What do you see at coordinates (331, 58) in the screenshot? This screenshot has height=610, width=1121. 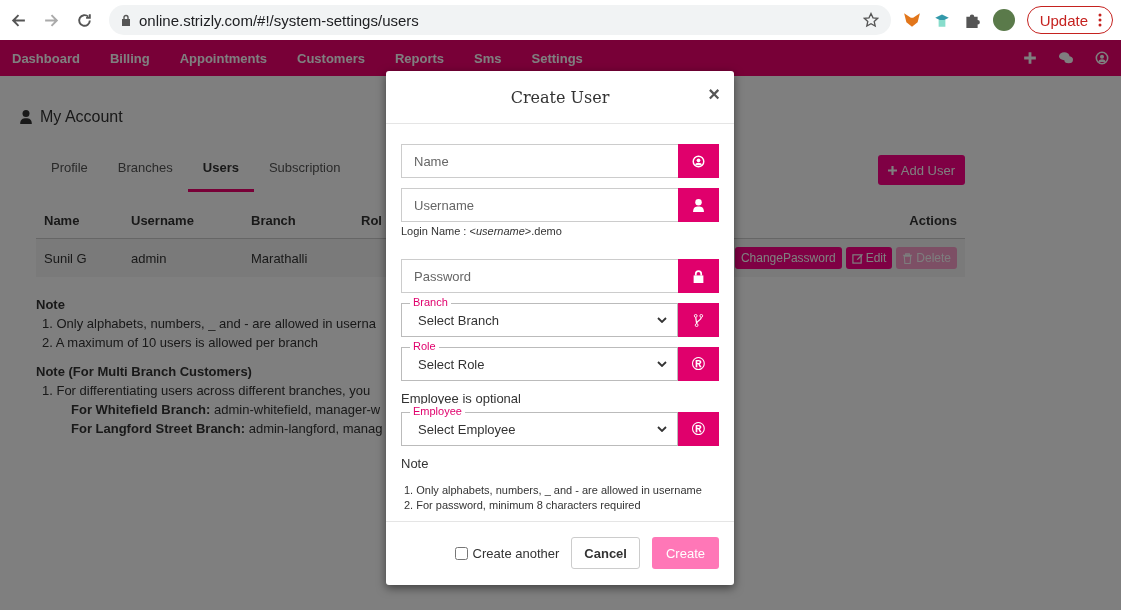 I see `nav-item: Customers` at bounding box center [331, 58].